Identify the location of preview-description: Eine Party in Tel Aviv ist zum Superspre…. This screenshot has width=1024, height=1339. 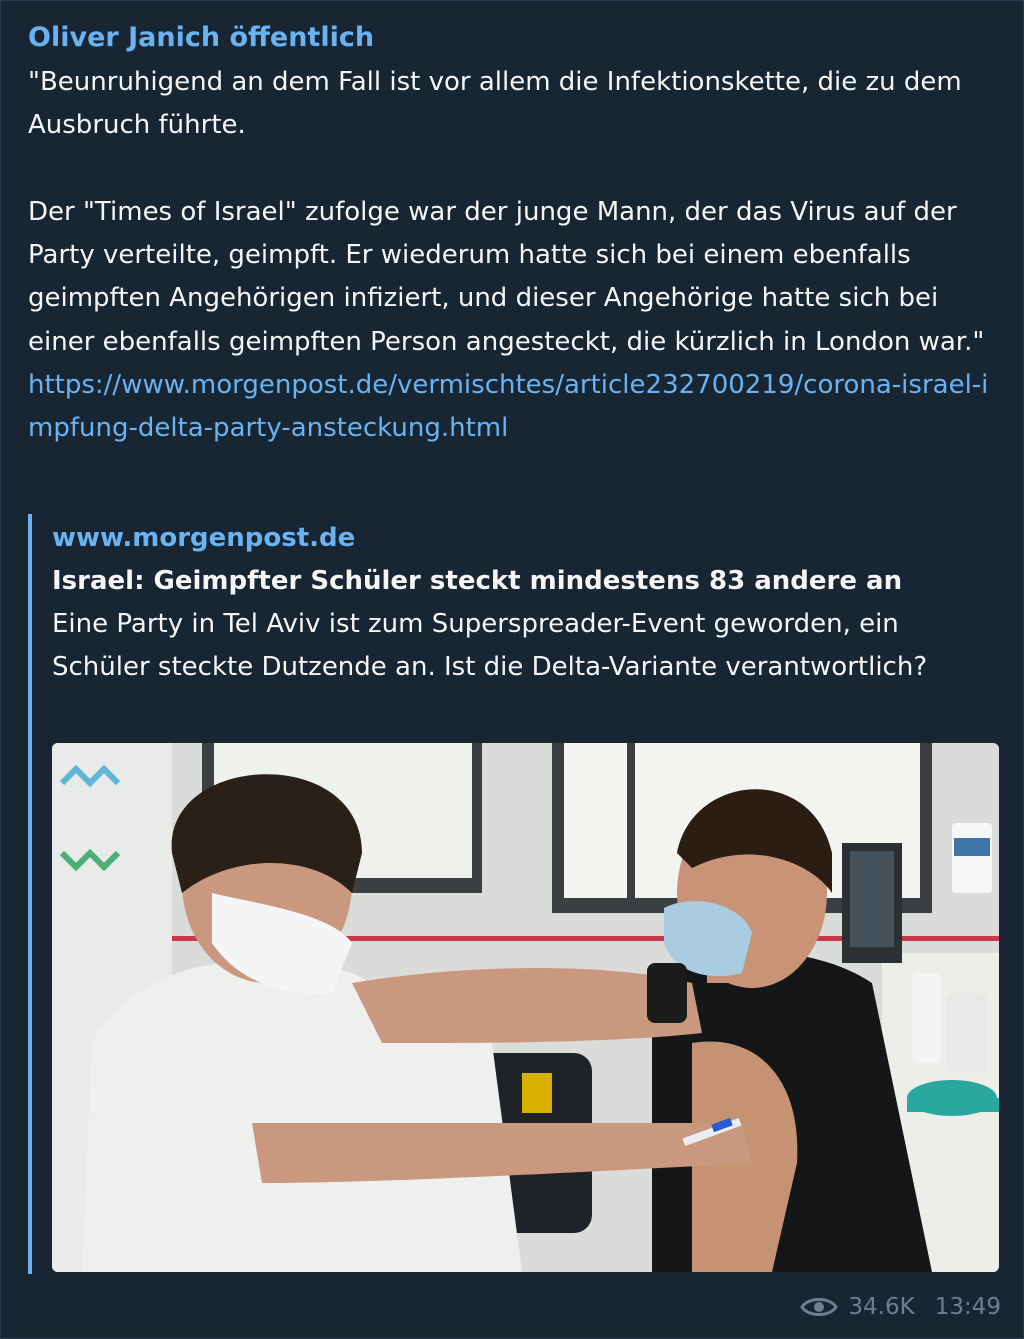
(490, 646).